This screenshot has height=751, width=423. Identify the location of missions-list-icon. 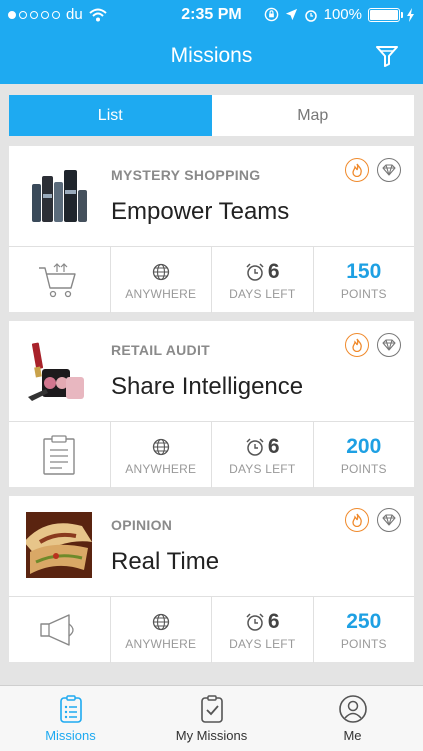
(70, 709).